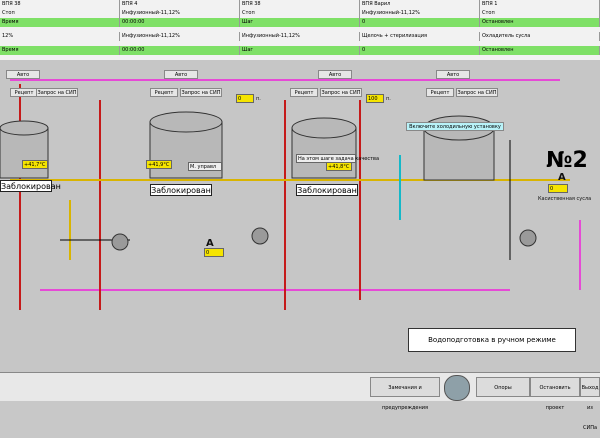 Image resolution: width=600 pixels, height=438 pixels. I want to click on recipe-button-1: Рецепт, so click(24, 92).